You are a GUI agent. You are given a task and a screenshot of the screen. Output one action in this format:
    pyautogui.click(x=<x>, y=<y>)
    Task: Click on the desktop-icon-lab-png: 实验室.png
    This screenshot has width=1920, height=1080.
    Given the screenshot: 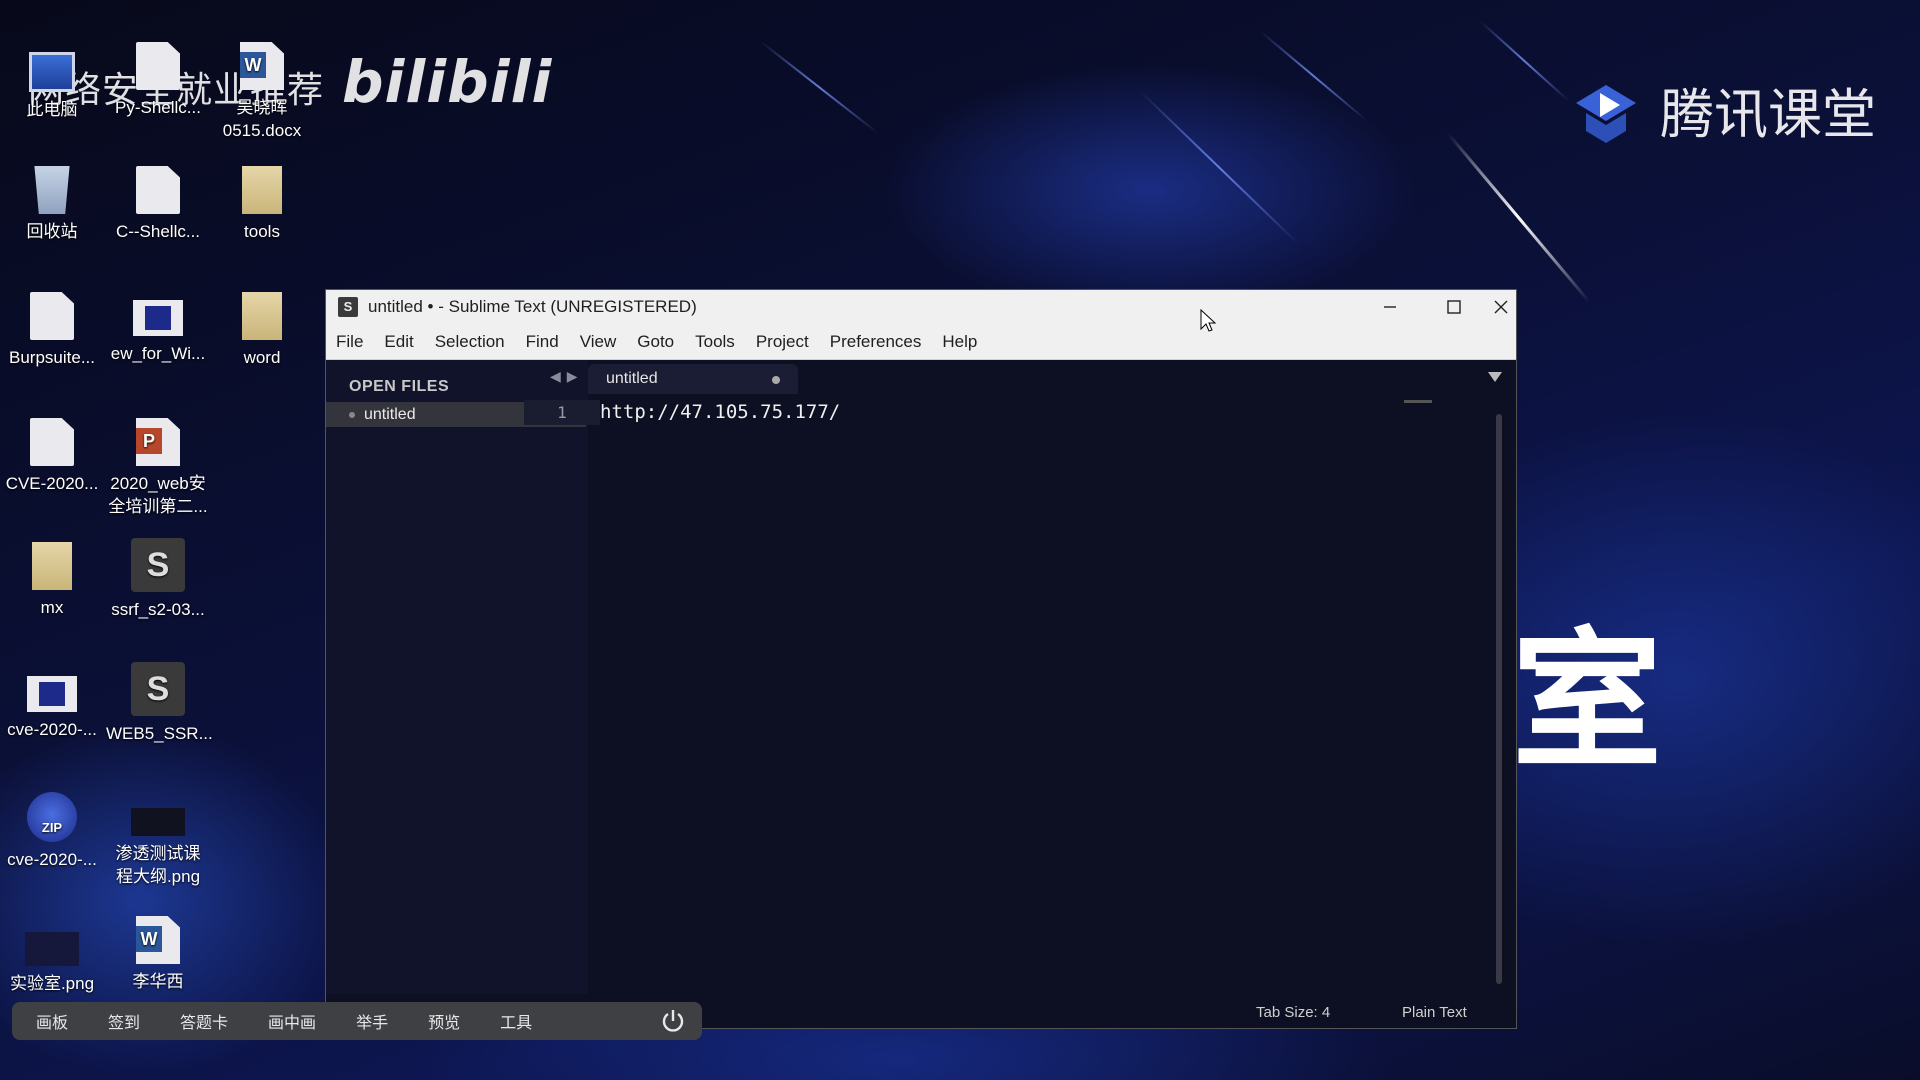 What is the action you would take?
    pyautogui.click(x=52, y=957)
    